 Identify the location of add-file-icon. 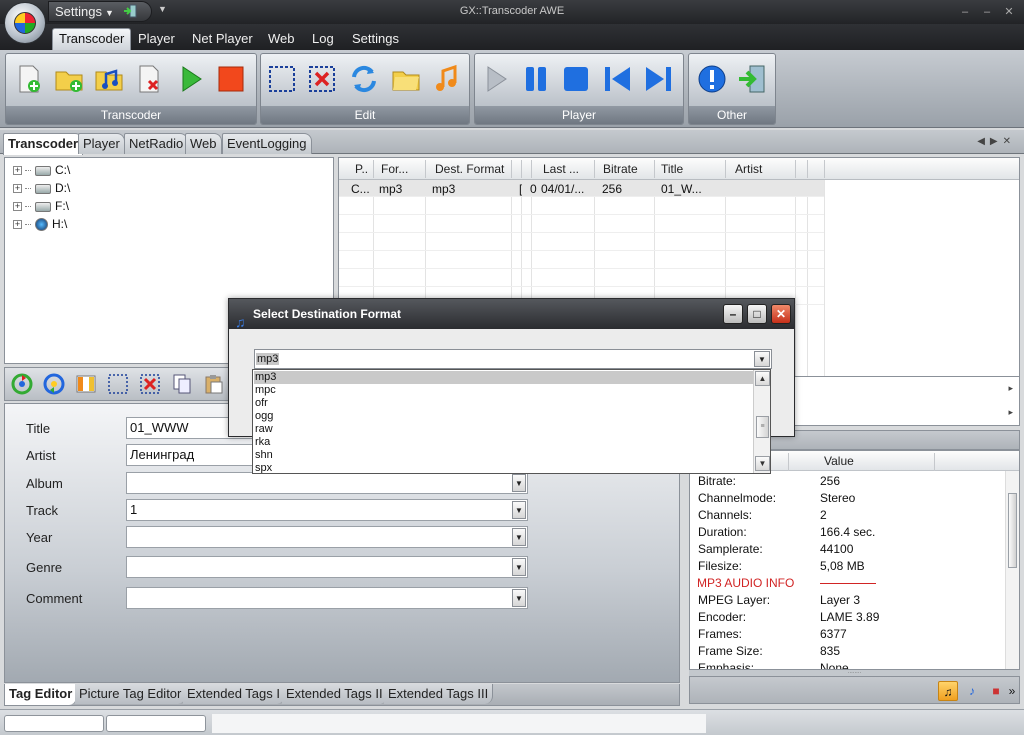
(29, 79).